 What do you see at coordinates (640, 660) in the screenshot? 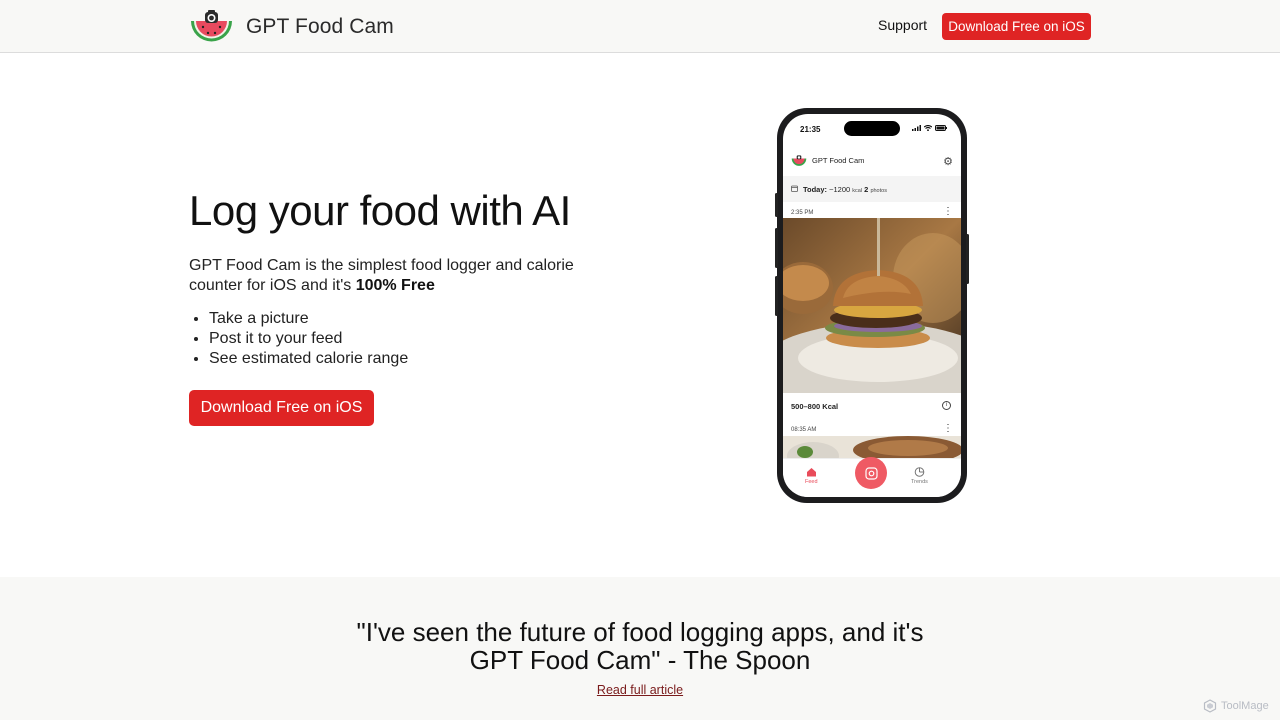
I see `testimonial-quote-line: GPT Food Cam" - The Spoon` at bounding box center [640, 660].